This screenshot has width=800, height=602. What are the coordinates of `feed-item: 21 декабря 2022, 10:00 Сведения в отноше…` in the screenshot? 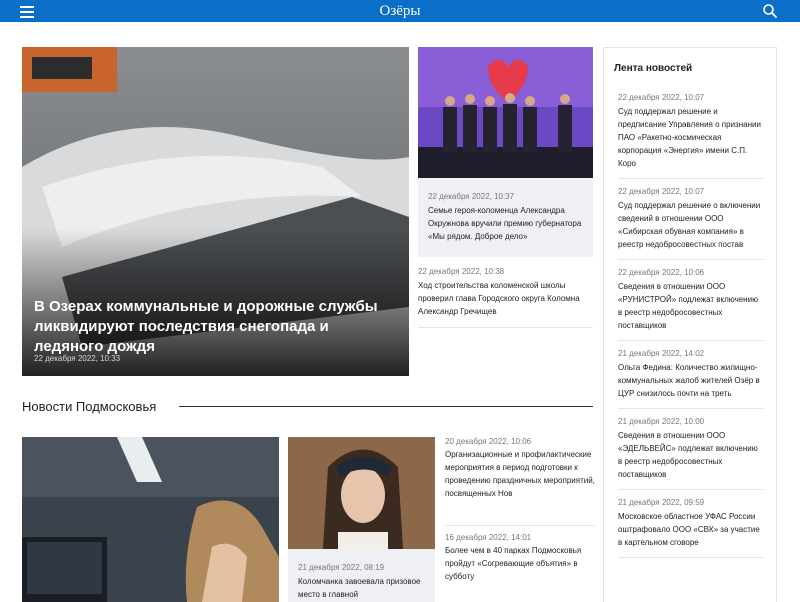 It's located at (691, 453).